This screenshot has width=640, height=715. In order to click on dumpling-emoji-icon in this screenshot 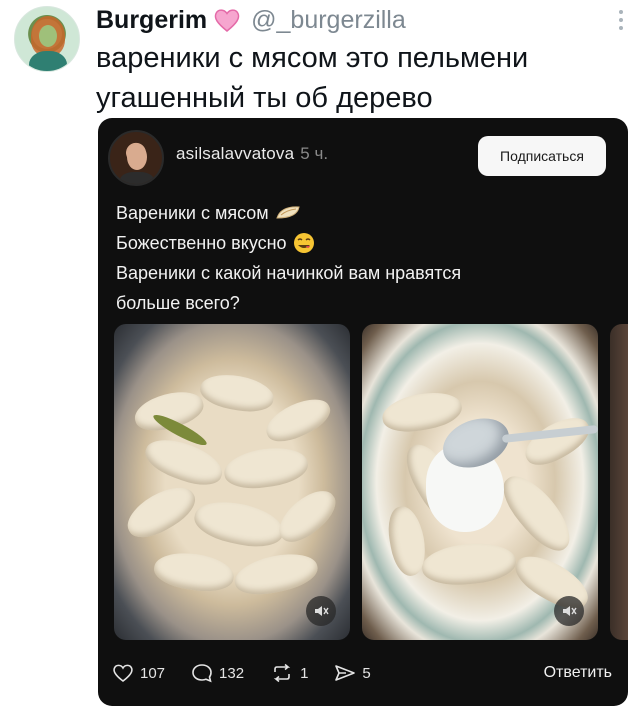, I will do `click(287, 212)`.